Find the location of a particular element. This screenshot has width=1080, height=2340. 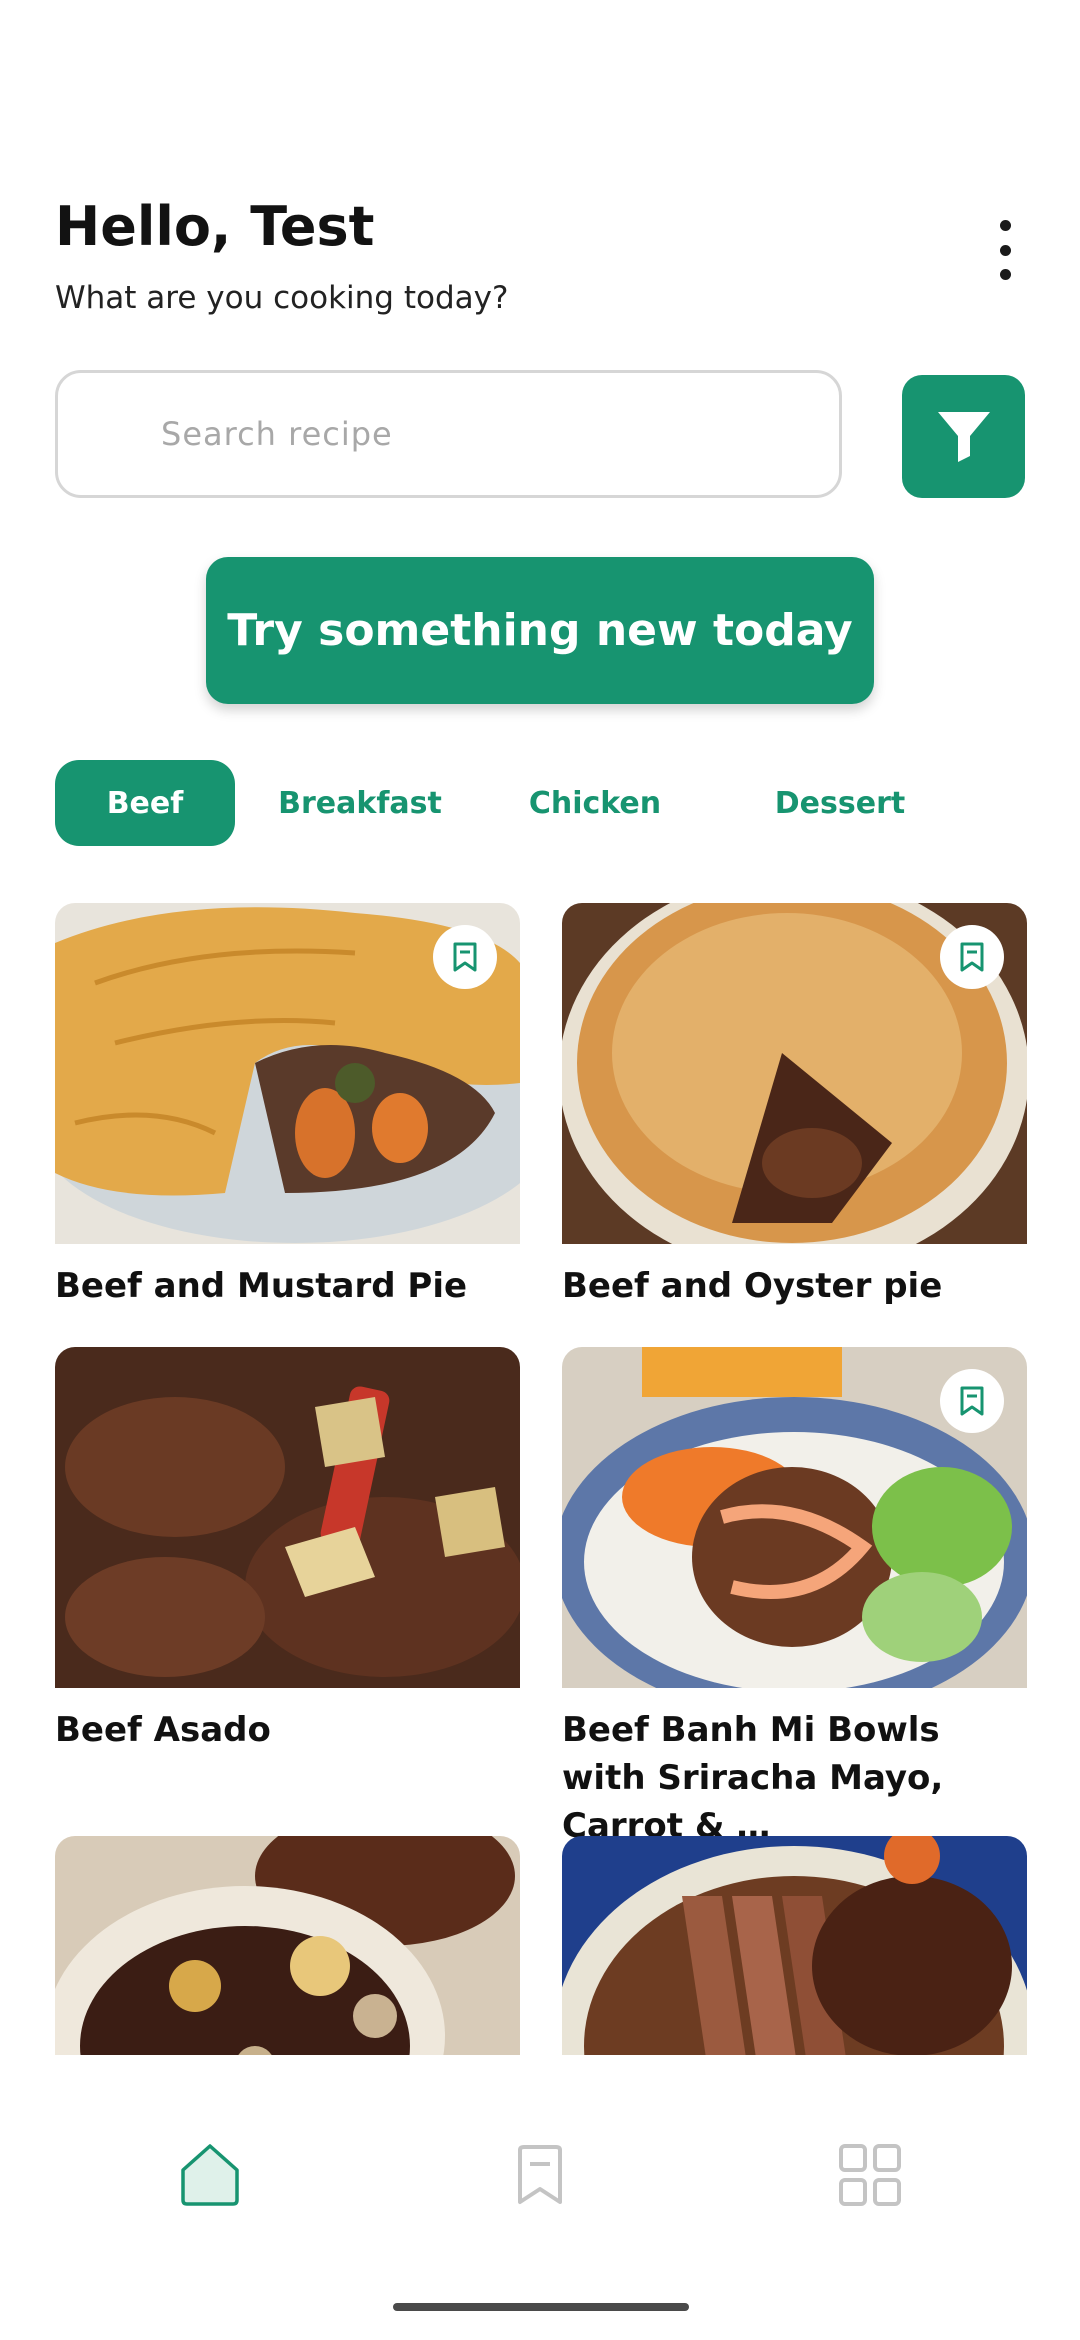

search-box is located at coordinates (448, 434).